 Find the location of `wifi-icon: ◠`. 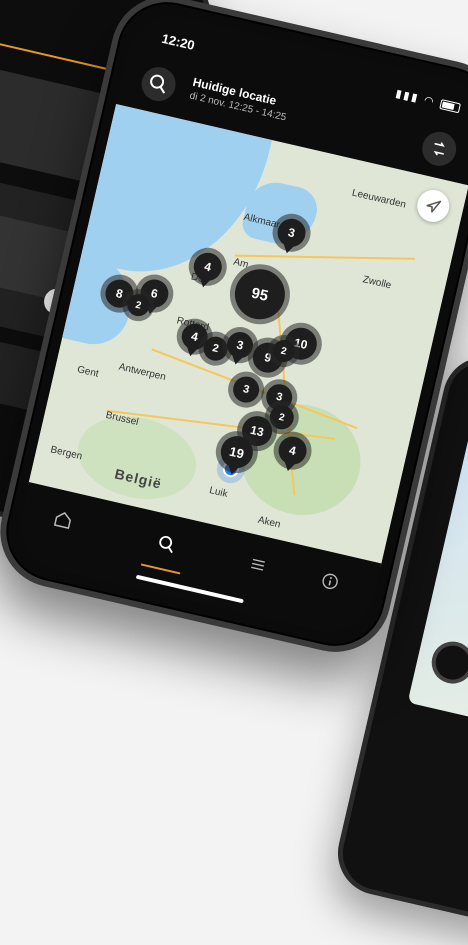

wifi-icon: ◠ is located at coordinates (429, 101).